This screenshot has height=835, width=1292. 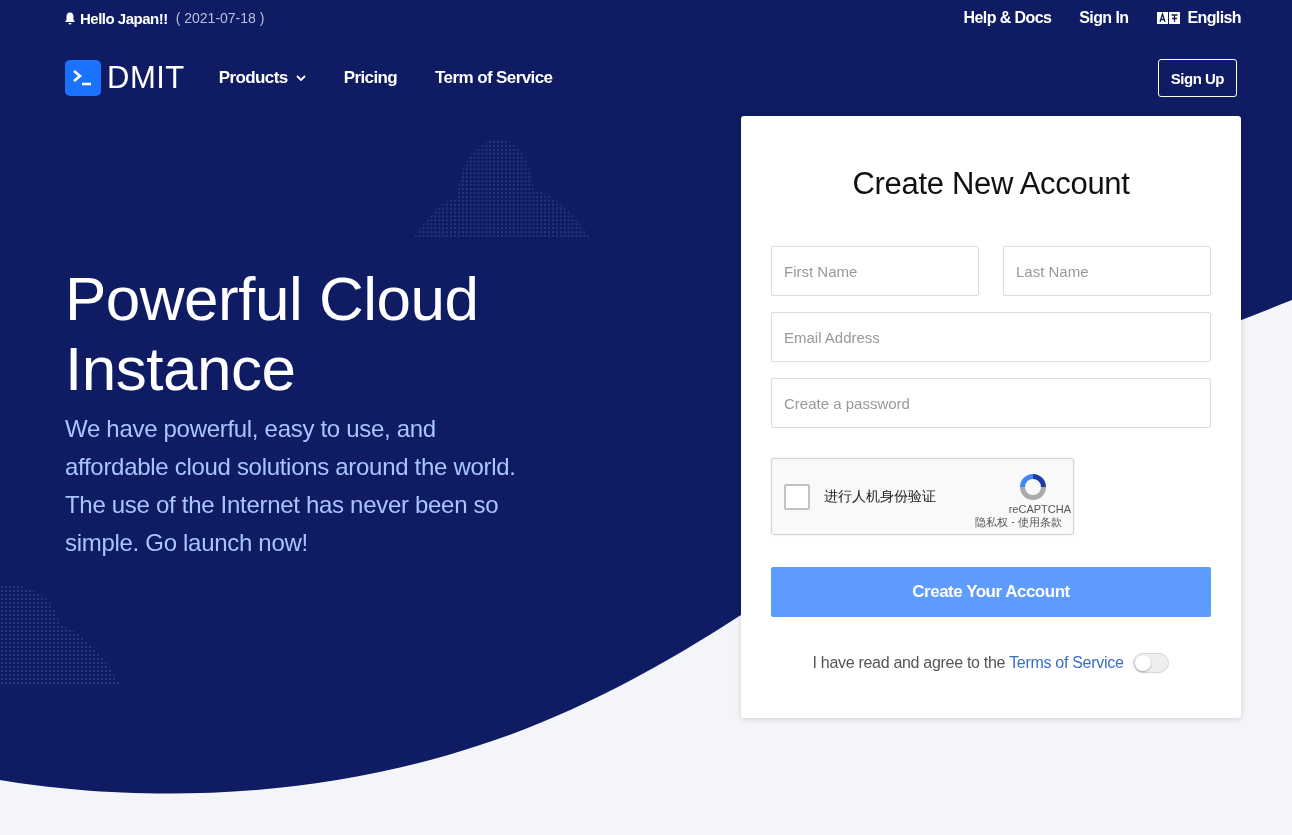 I want to click on announcement-text: Hello Japan!!, so click(x=124, y=18).